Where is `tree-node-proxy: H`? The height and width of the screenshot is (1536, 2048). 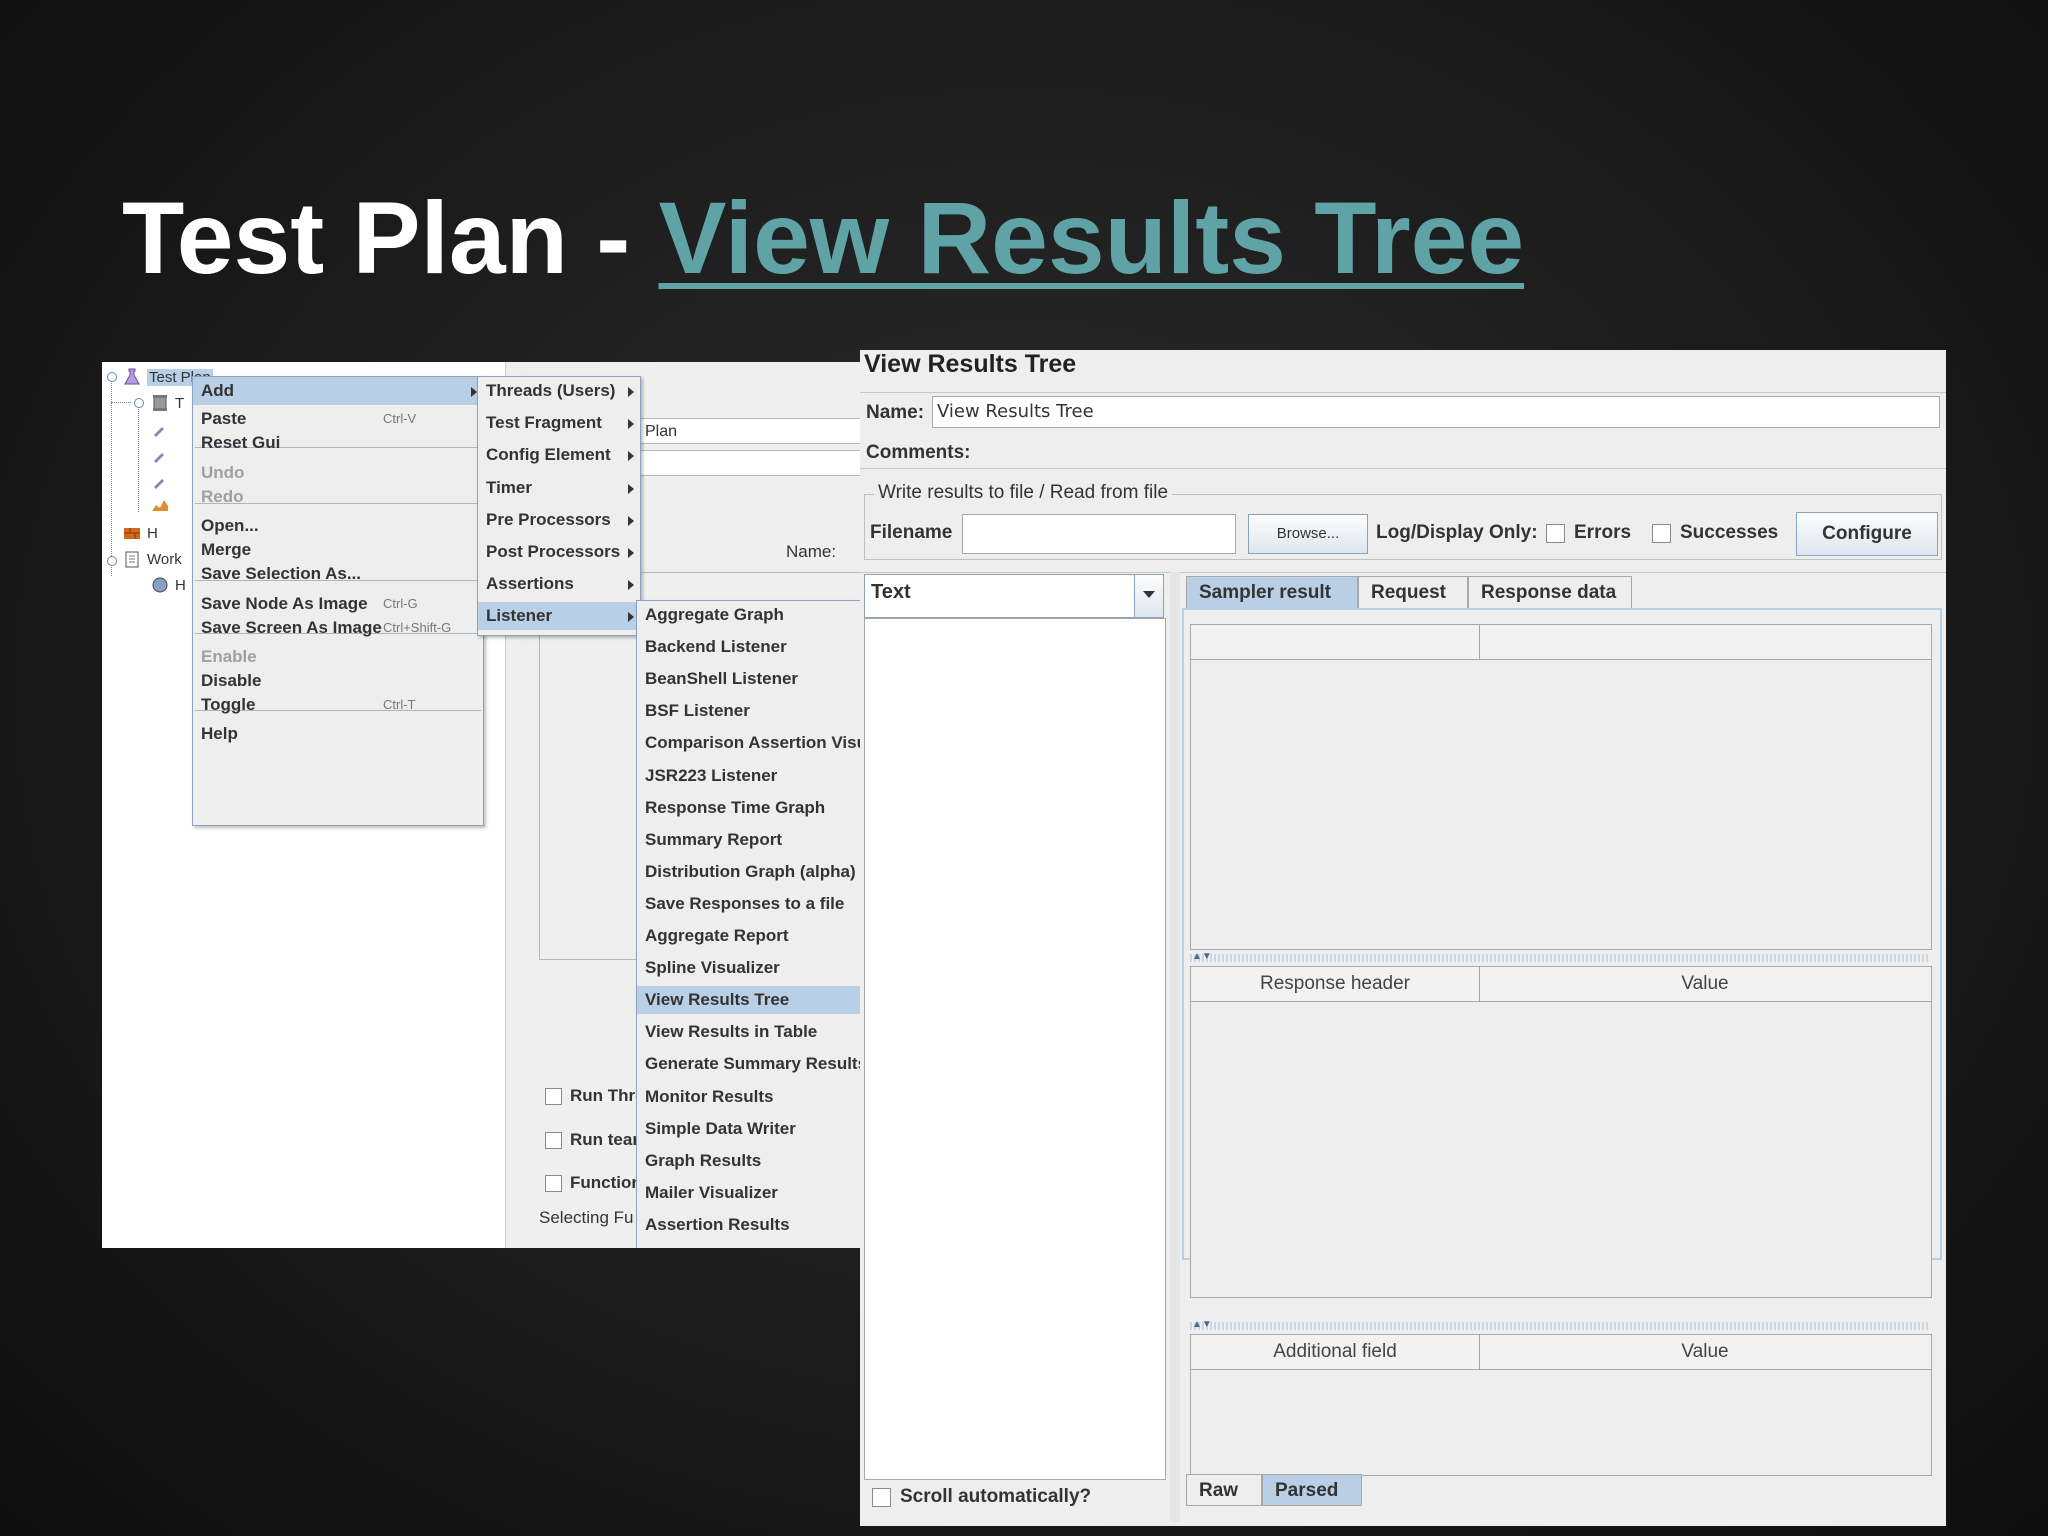
tree-node-proxy: H is located at coordinates (168, 585).